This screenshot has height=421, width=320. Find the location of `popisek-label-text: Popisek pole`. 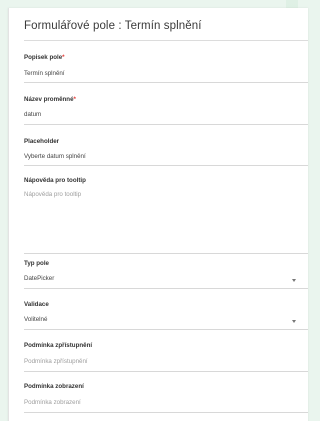

popisek-label-text: Popisek pole is located at coordinates (43, 57).